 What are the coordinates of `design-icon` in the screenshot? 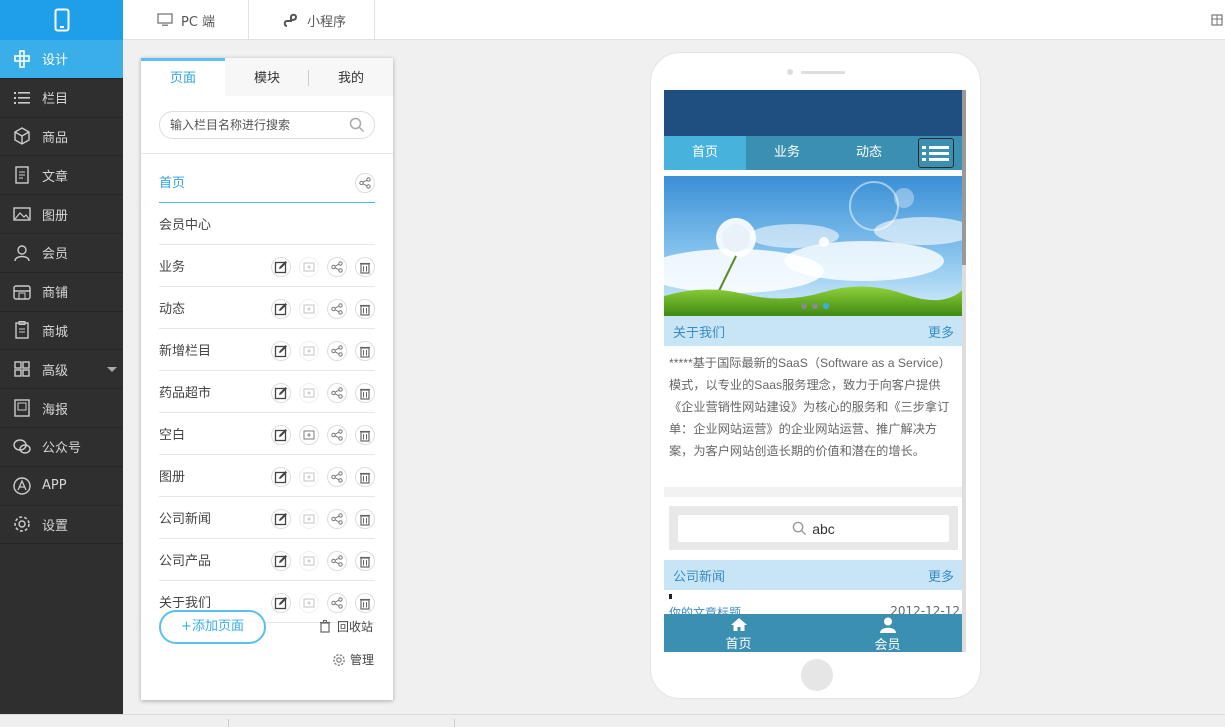 It's located at (22, 59).